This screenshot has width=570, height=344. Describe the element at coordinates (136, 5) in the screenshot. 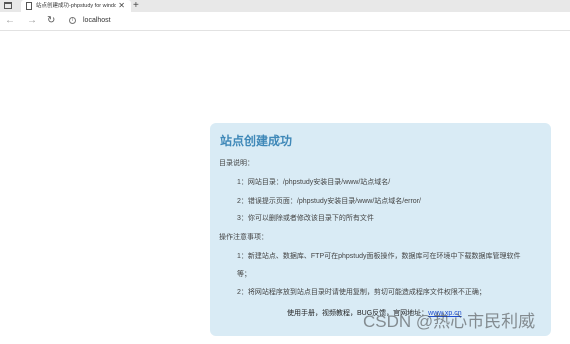

I see `new-tab-button: +` at that location.